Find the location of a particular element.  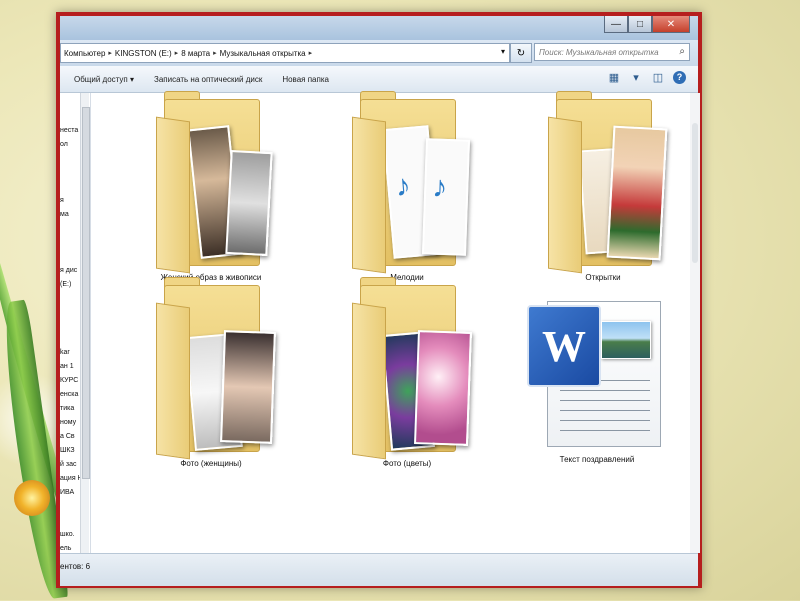

nav-item: ель is located at coordinates (65, 548).